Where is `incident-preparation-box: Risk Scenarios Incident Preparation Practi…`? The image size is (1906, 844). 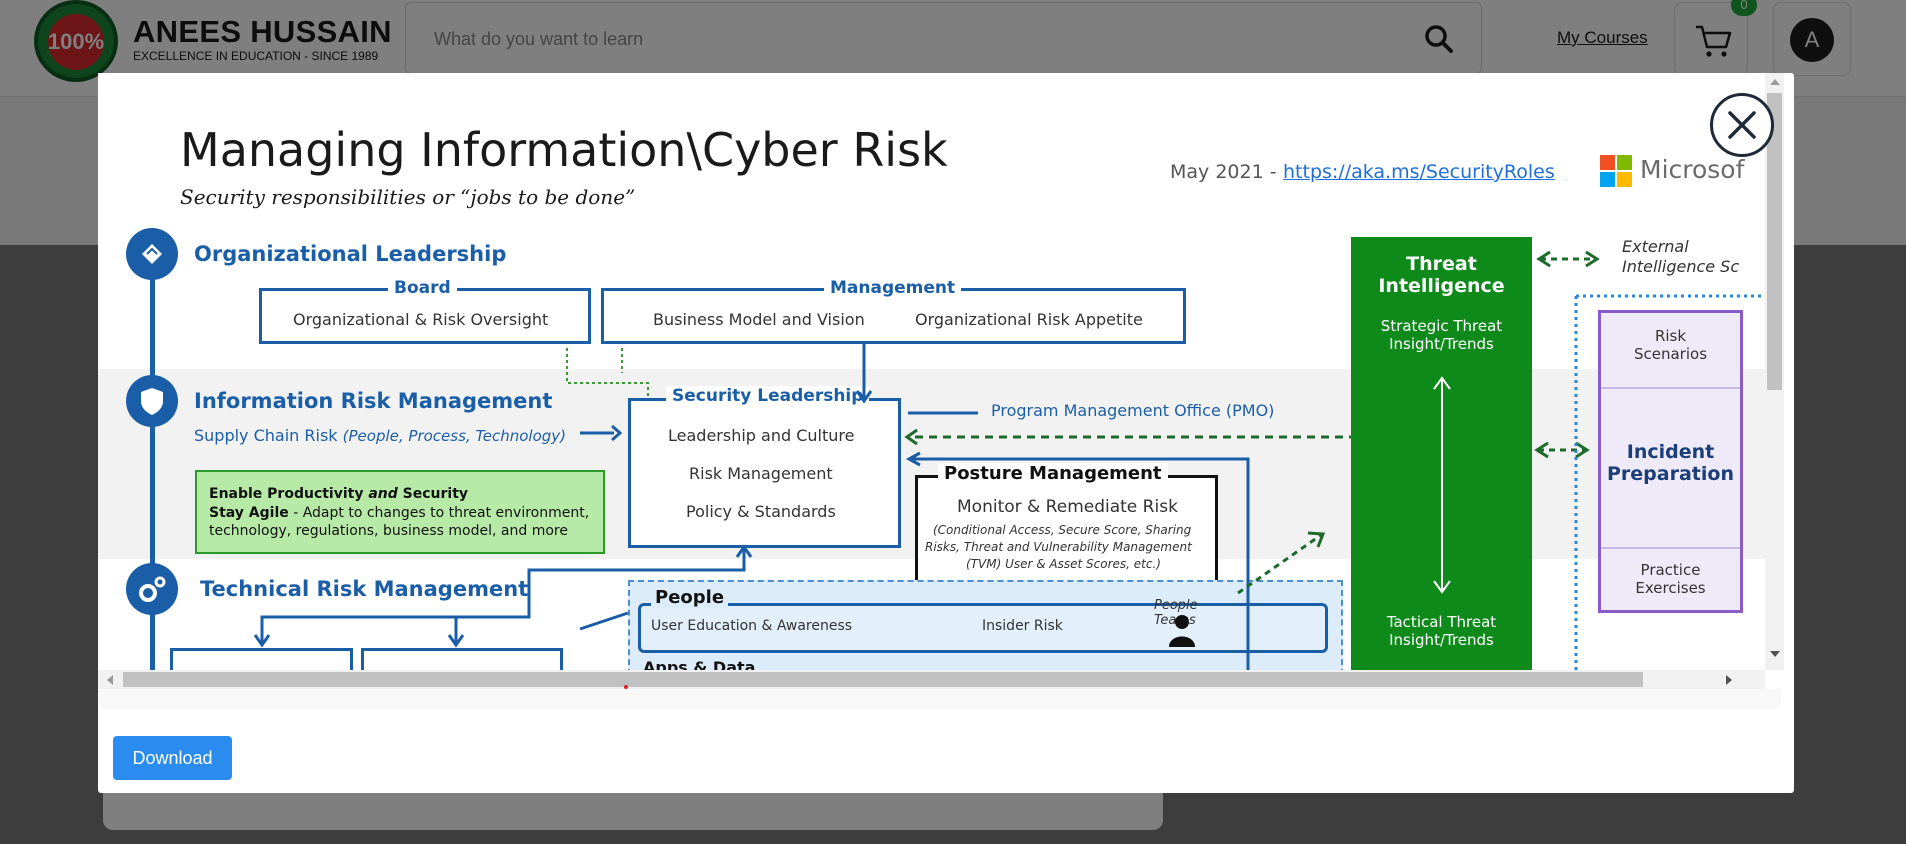
incident-preparation-box: Risk Scenarios Incident Preparation Practi… is located at coordinates (1670, 461).